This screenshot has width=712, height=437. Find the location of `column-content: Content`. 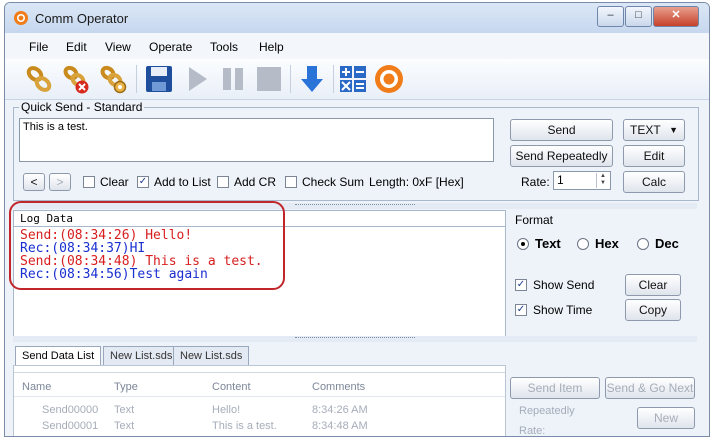

column-content: Content is located at coordinates (231, 387).